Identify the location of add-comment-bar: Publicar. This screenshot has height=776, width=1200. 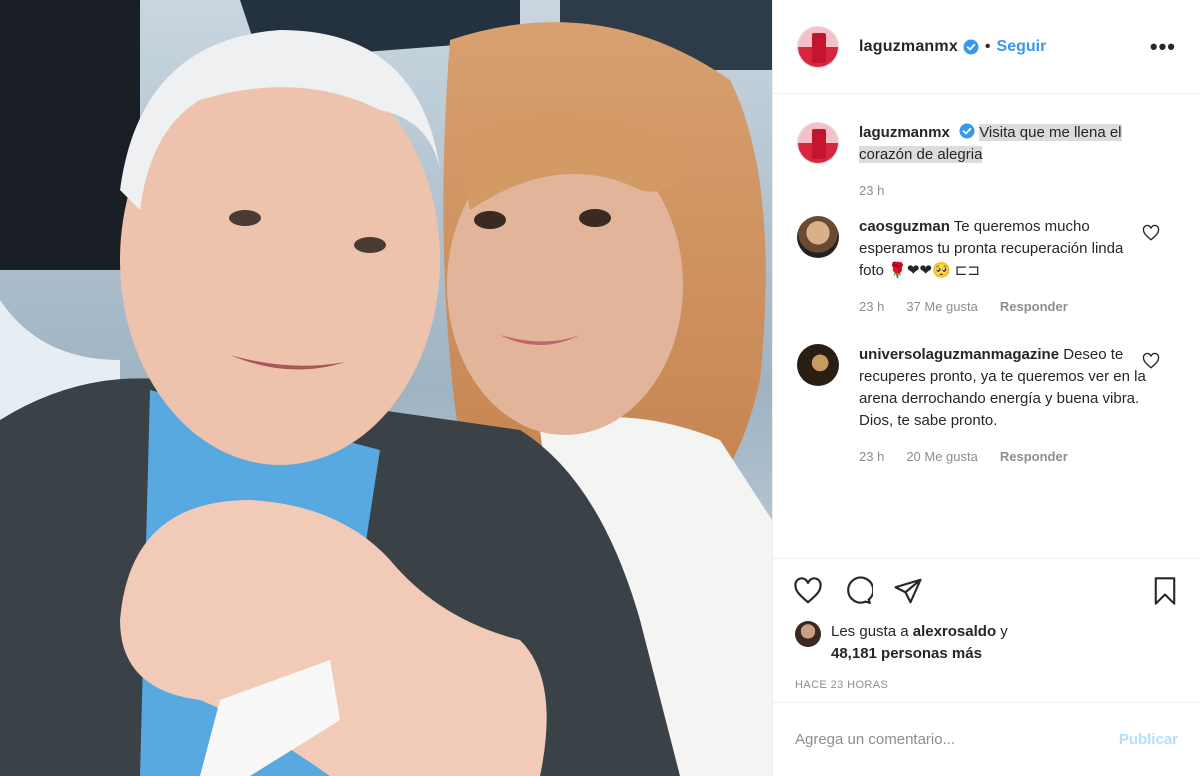
(986, 739).